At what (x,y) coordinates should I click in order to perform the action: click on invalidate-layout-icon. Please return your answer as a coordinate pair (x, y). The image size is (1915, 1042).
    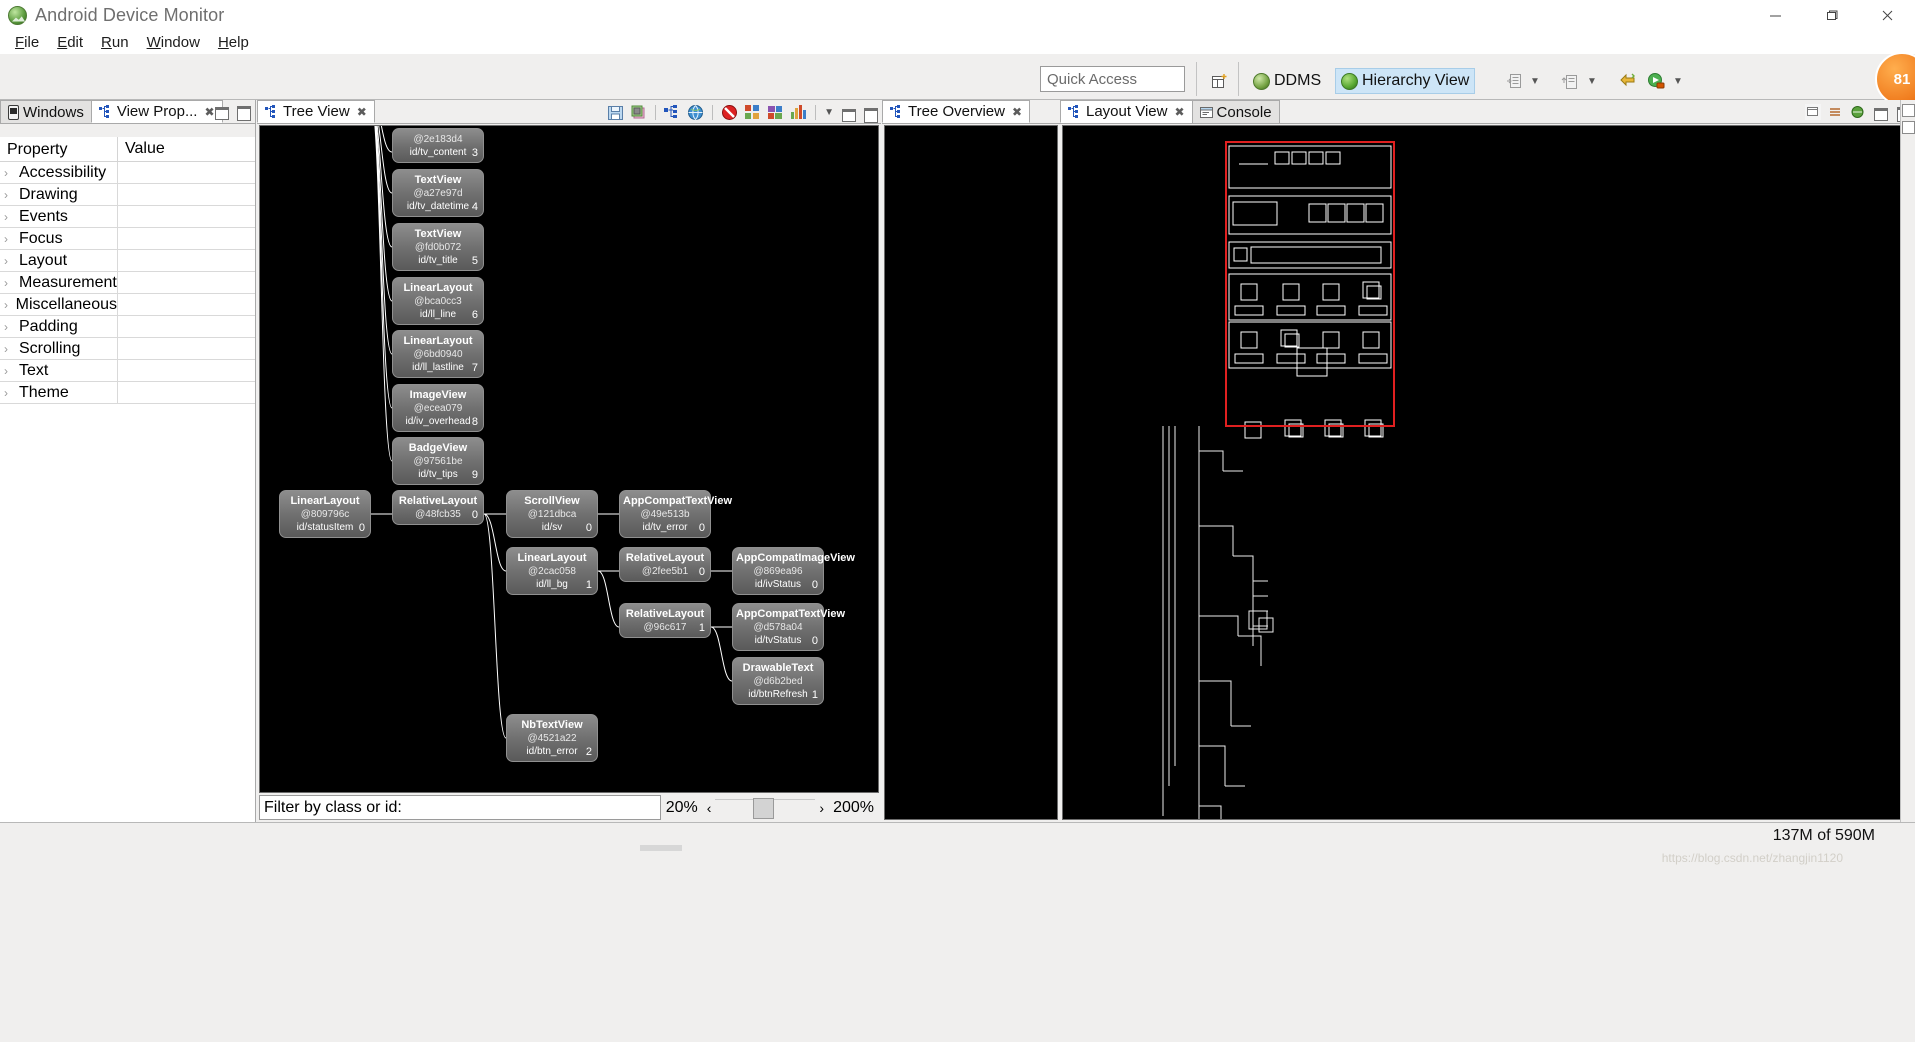
    Looking at the image, I should click on (729, 112).